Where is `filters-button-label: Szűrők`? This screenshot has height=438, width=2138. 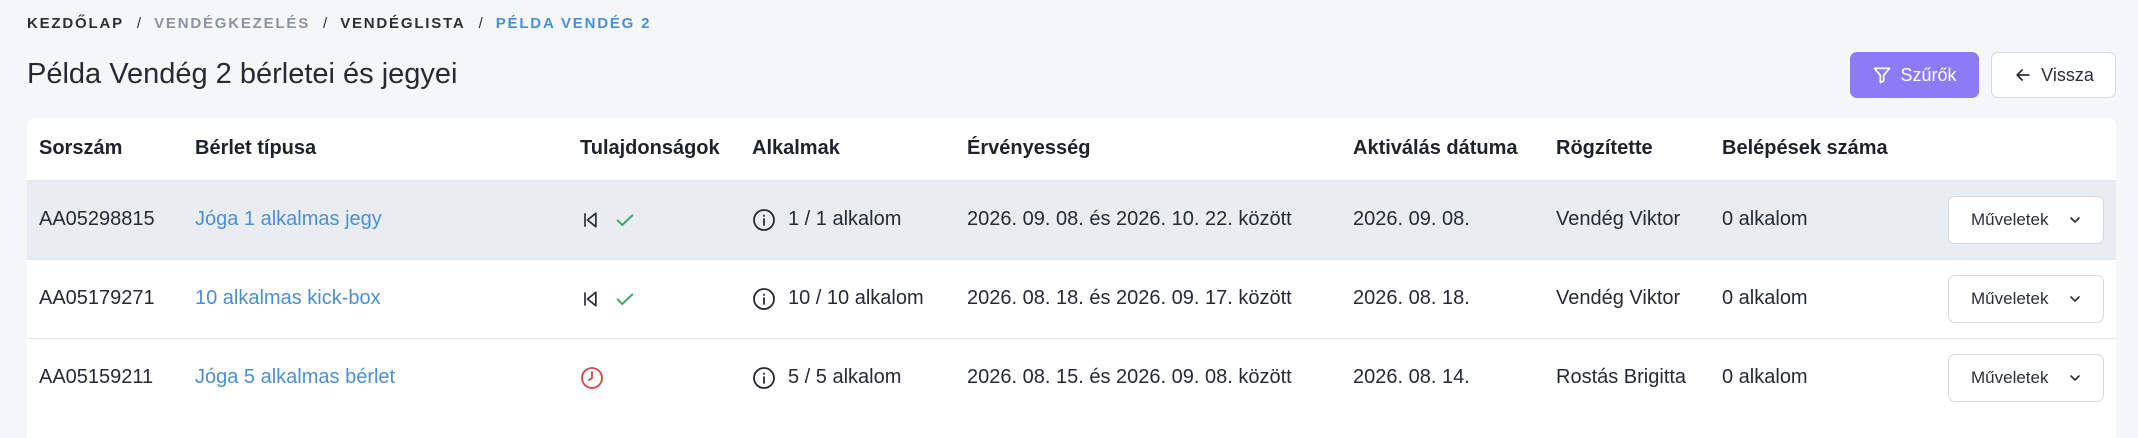 filters-button-label: Szűrők is located at coordinates (1928, 74).